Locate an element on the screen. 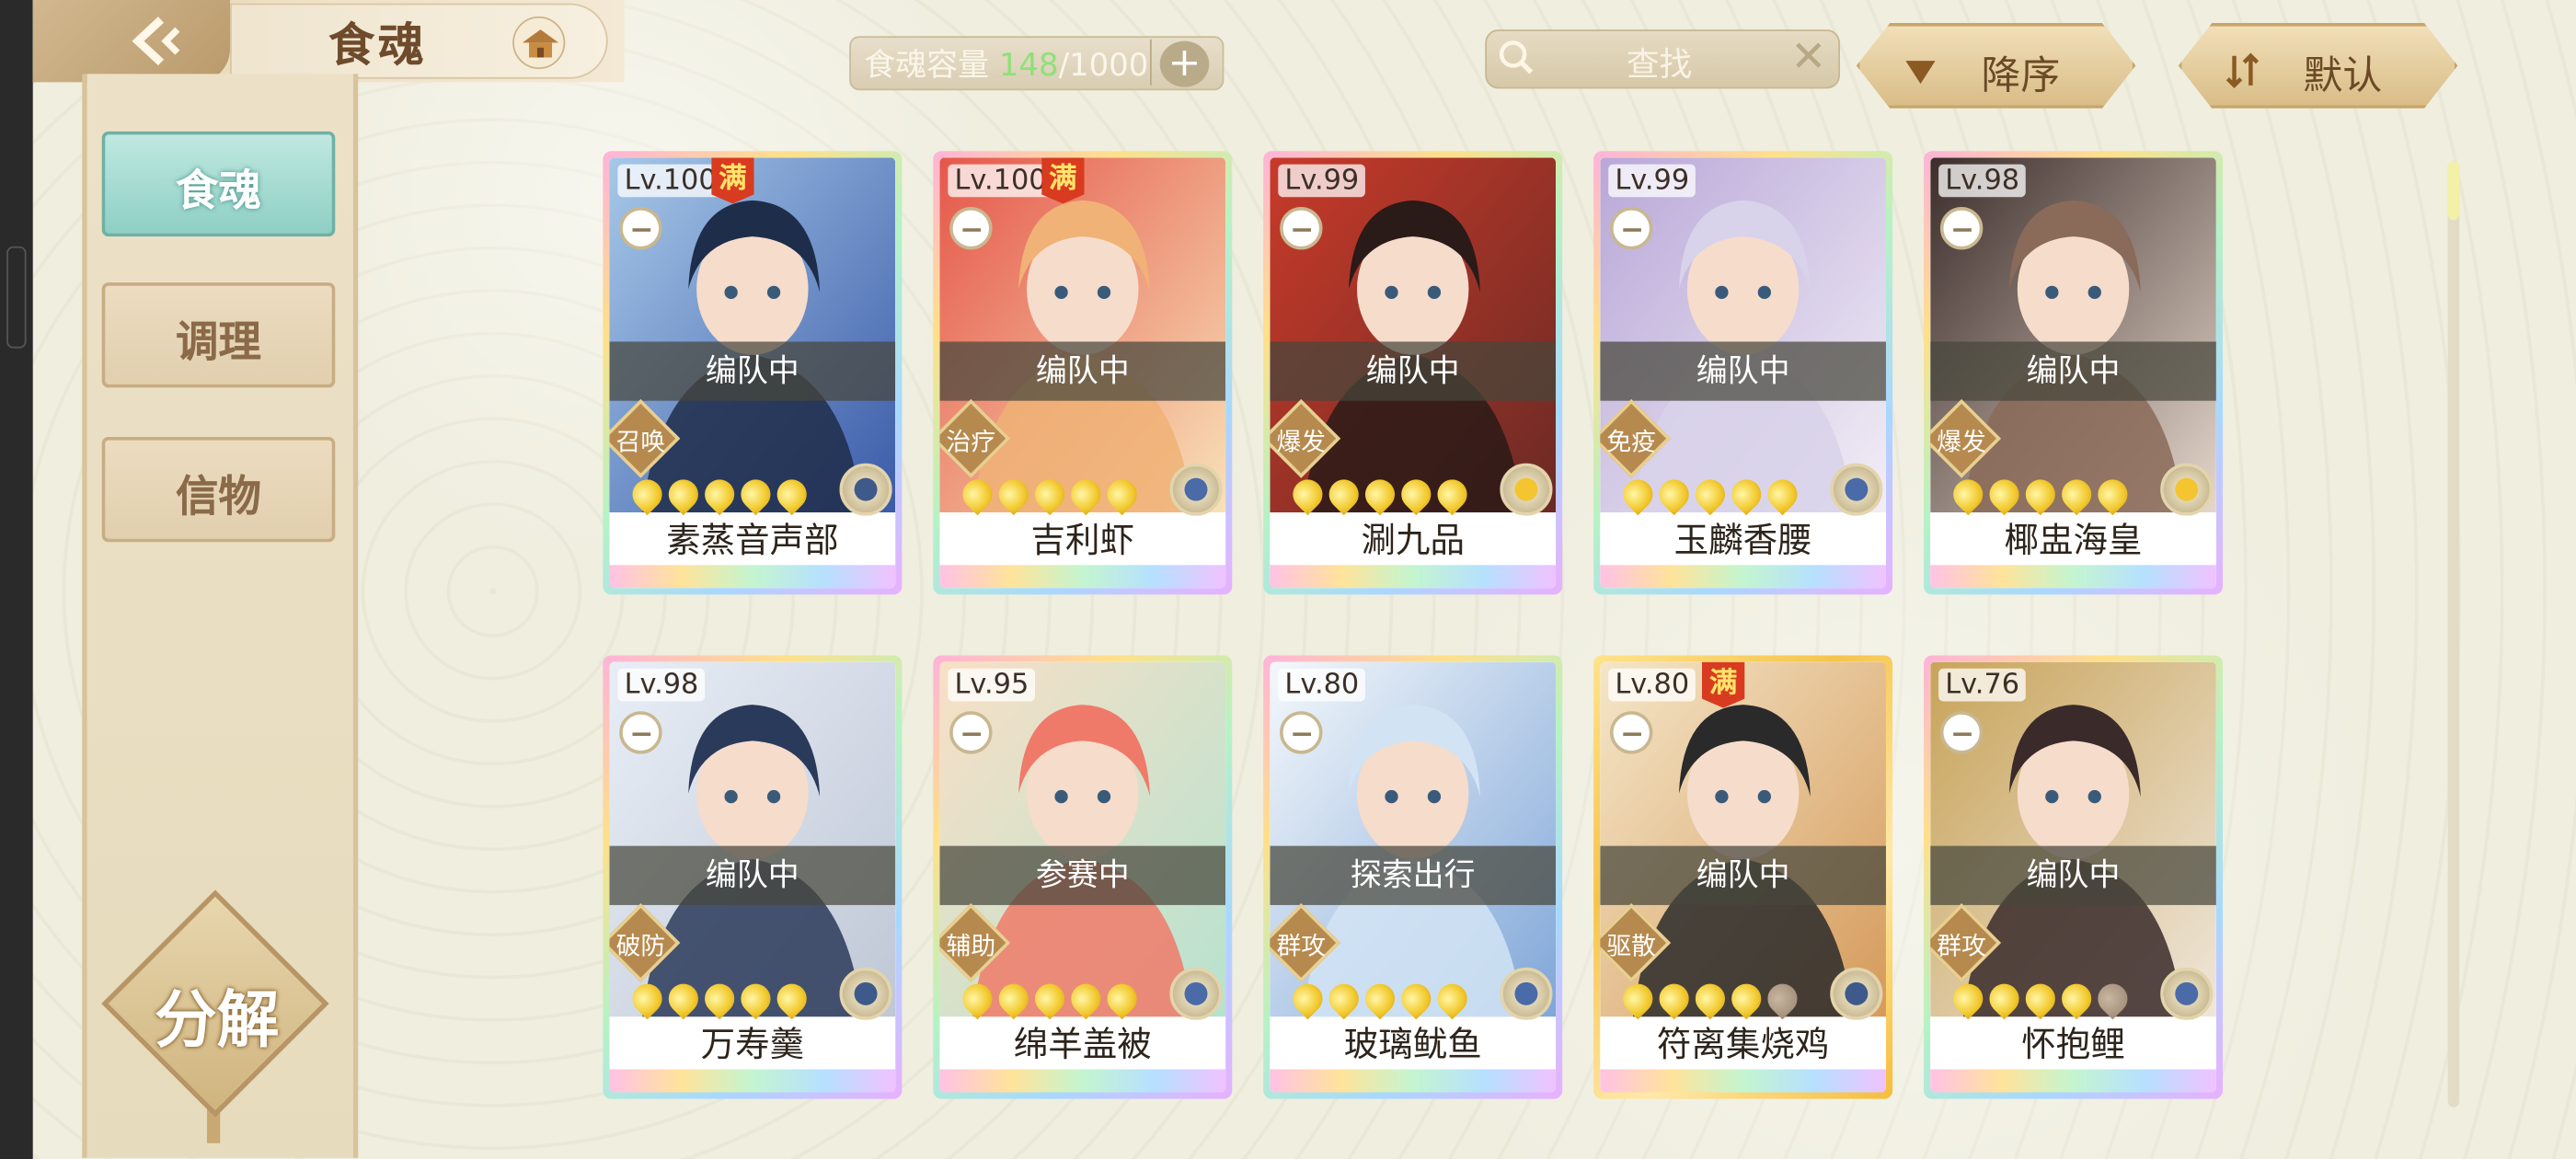 The image size is (2576, 1159). character-name: 玉麟香腰 is located at coordinates (1743, 540).